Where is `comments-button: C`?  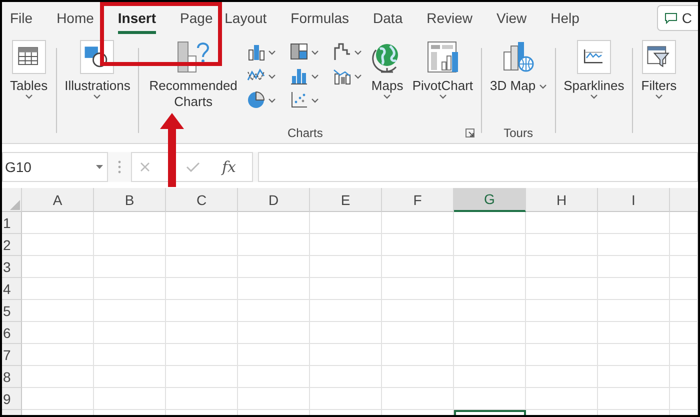 comments-button: C is located at coordinates (677, 18).